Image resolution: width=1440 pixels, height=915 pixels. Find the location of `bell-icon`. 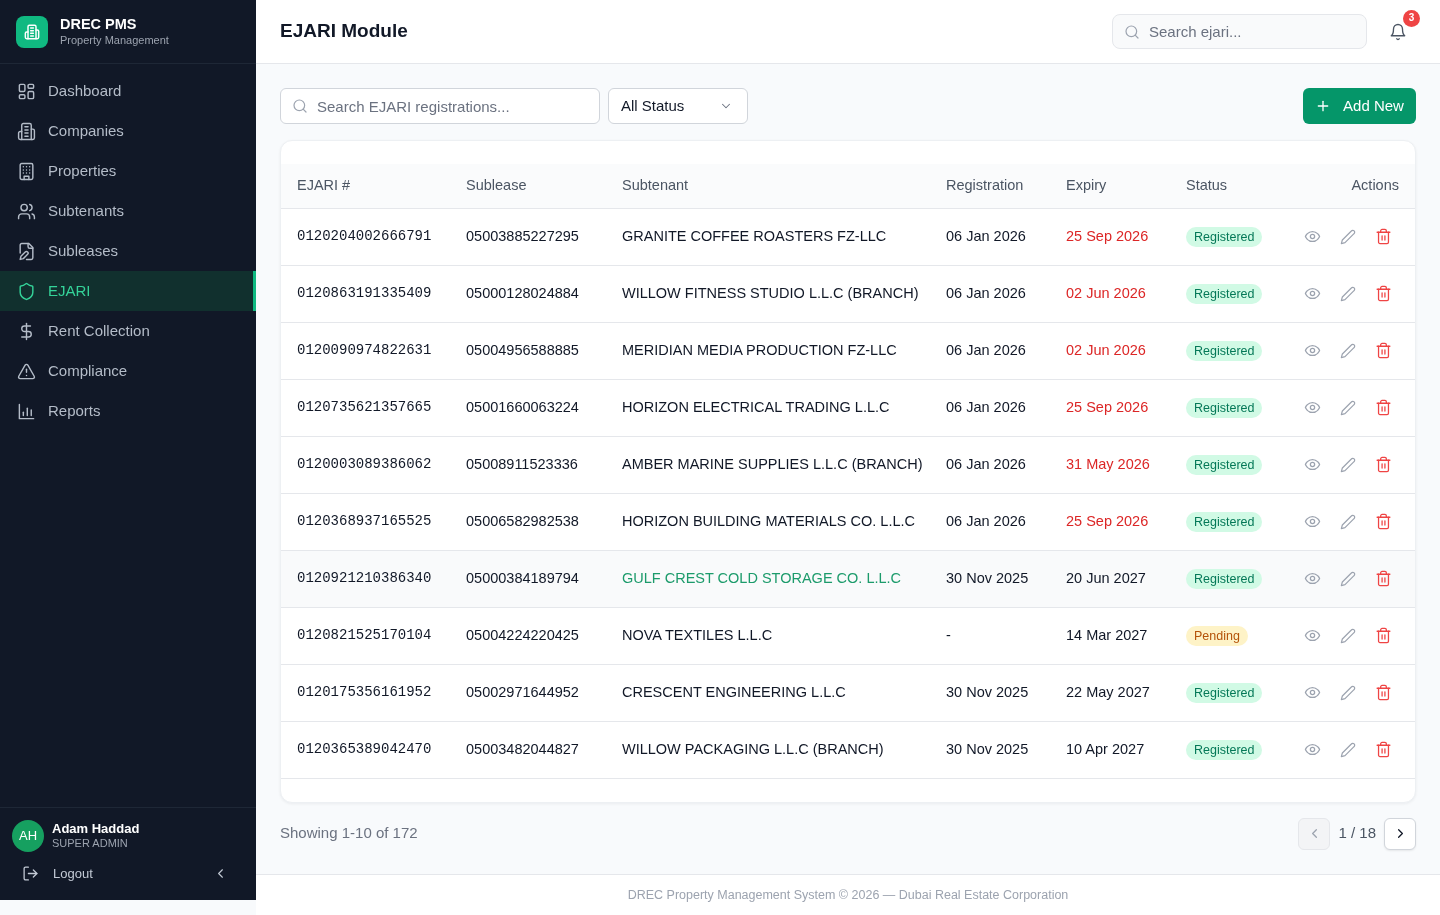

bell-icon is located at coordinates (1398, 31).